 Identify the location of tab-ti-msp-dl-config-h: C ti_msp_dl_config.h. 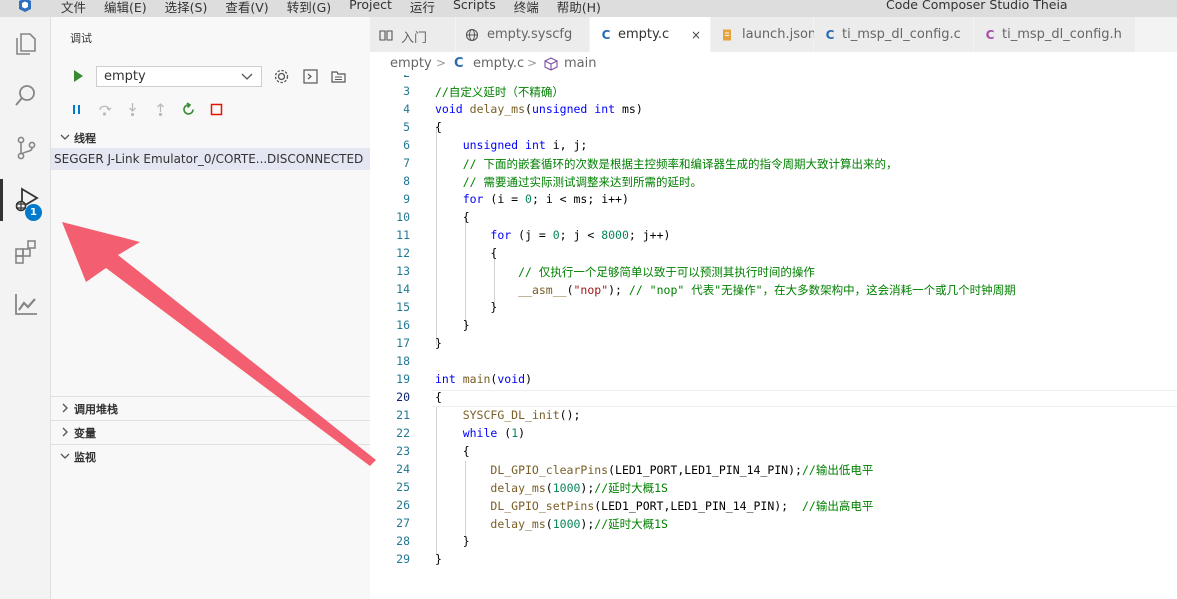
(1055, 34).